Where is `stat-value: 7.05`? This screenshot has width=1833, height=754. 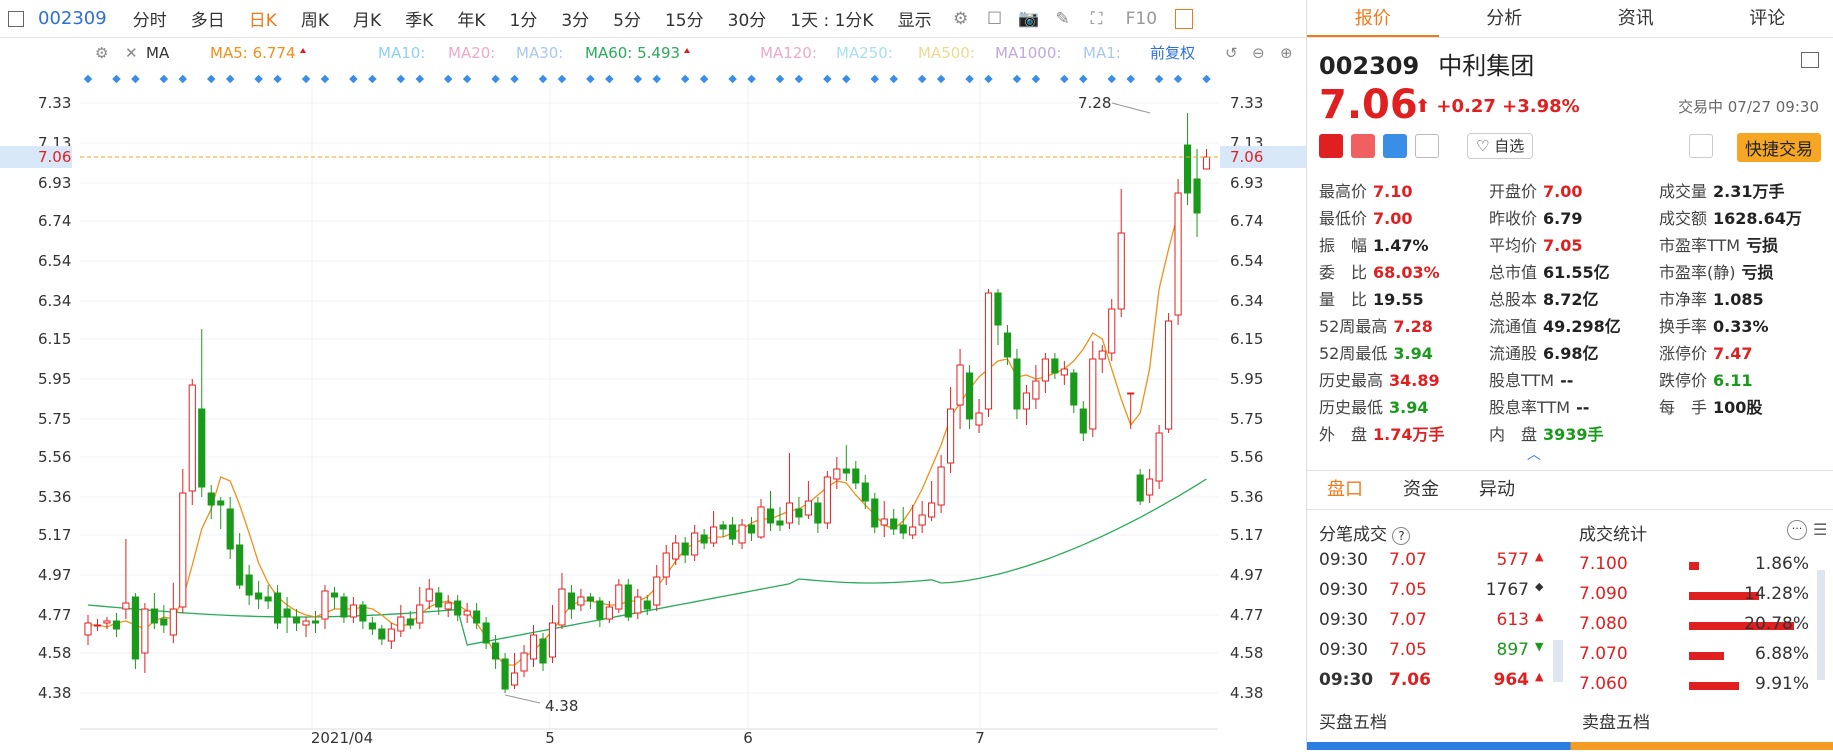
stat-value: 7.05 is located at coordinates (1562, 245).